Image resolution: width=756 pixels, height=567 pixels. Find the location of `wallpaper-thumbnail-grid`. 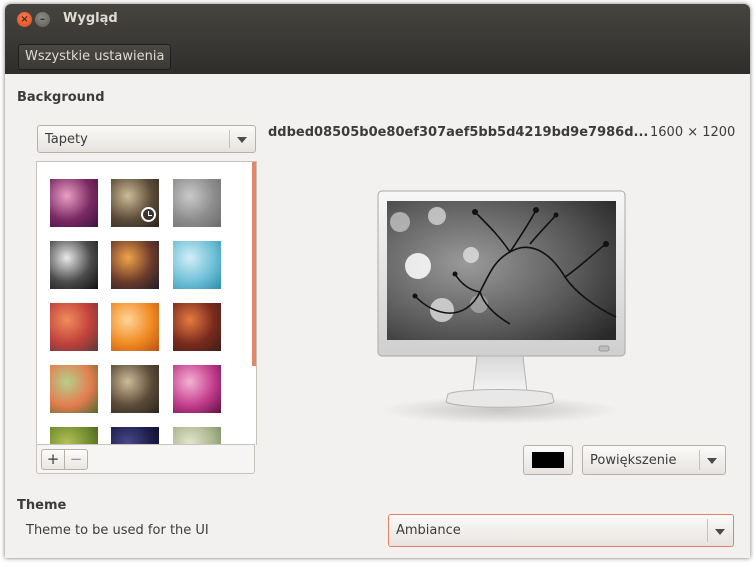

wallpaper-thumbnail-grid is located at coordinates (146, 303).